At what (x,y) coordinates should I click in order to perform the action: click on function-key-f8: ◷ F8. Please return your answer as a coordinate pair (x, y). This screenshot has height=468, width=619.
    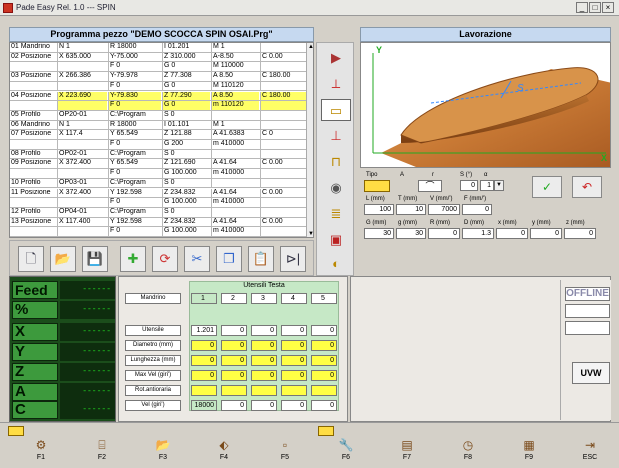
    Looking at the image, I should click on (468, 452).